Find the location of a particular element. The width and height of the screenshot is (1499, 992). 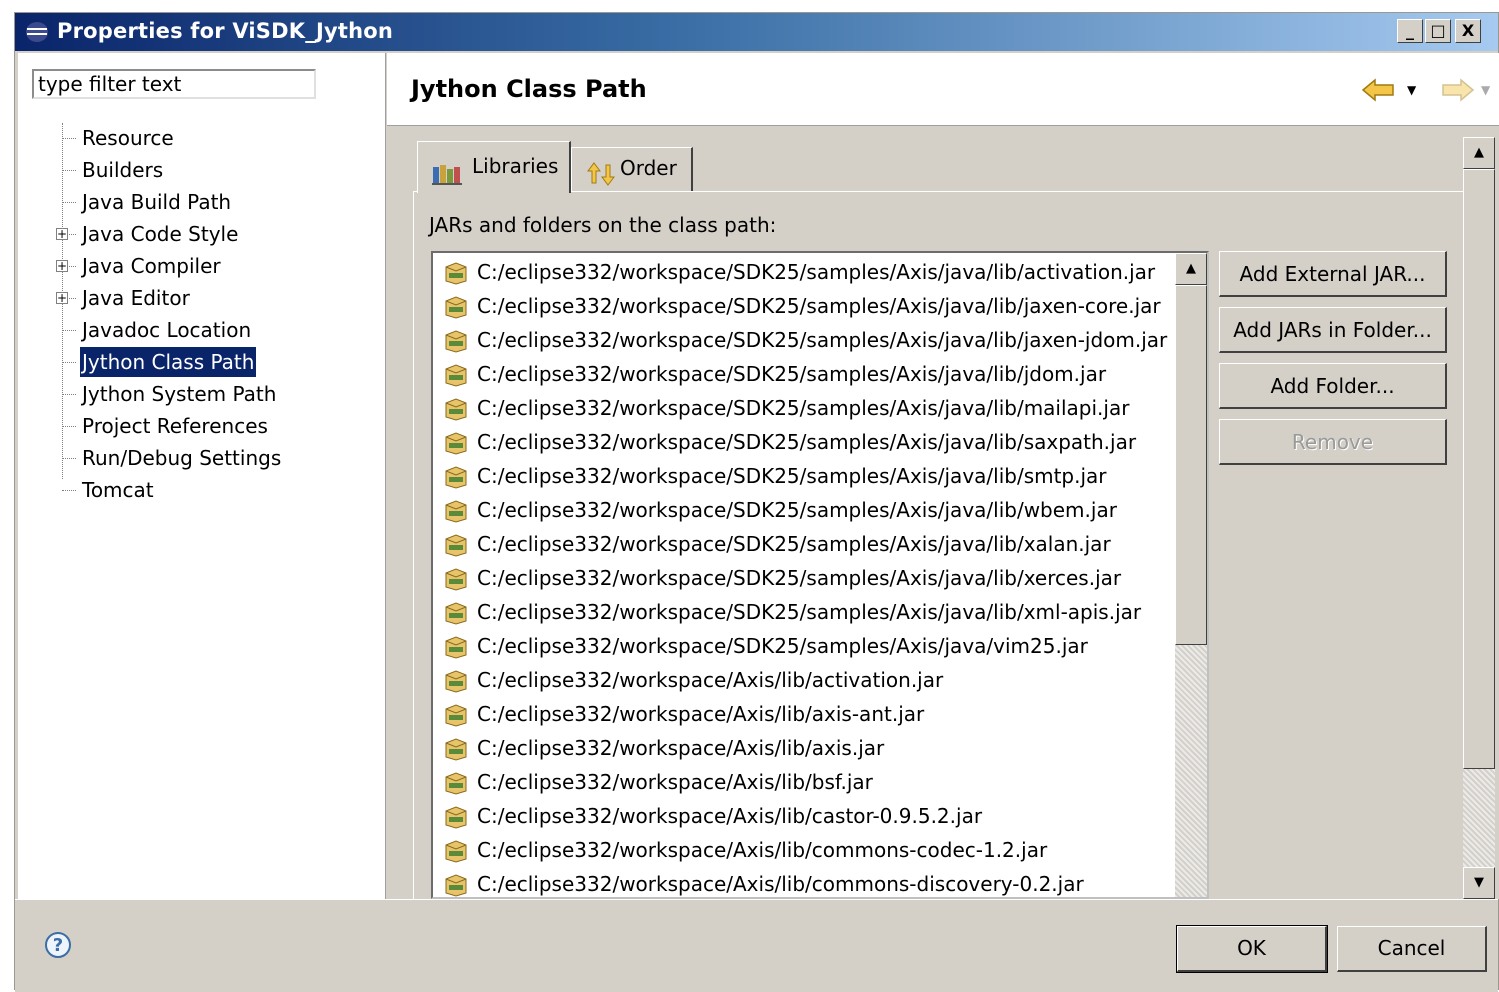

back-arrow-icon is located at coordinates (1378, 92).